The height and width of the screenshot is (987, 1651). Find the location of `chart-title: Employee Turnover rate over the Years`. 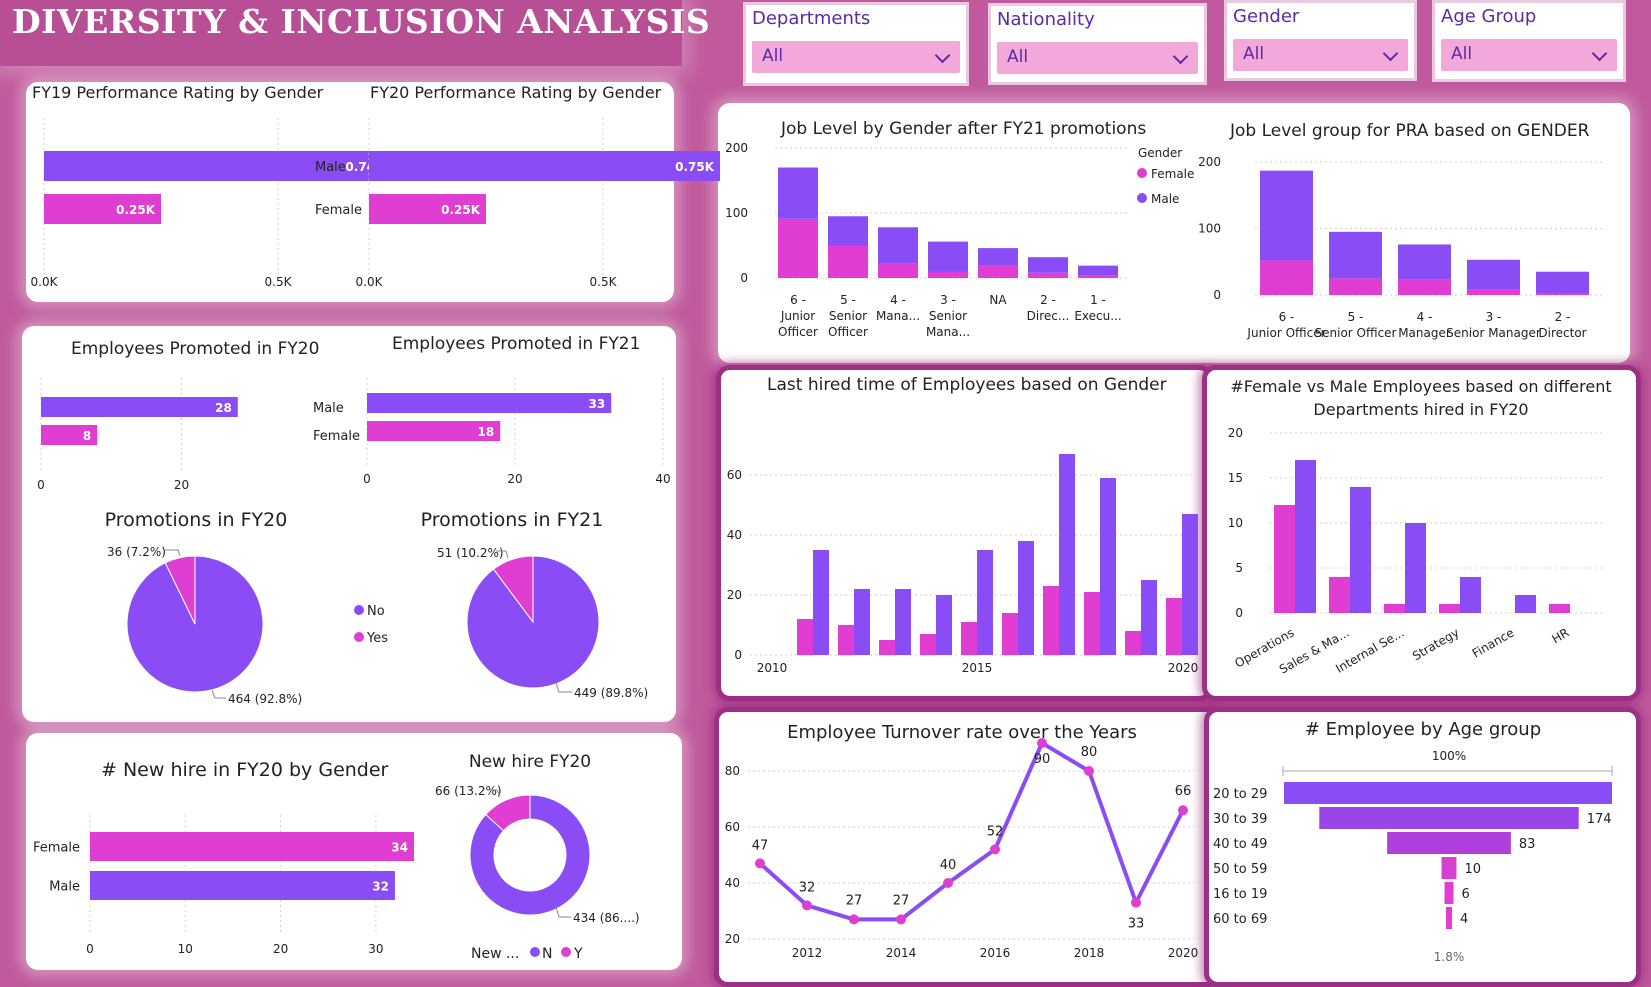

chart-title: Employee Turnover rate over the Years is located at coordinates (962, 732).